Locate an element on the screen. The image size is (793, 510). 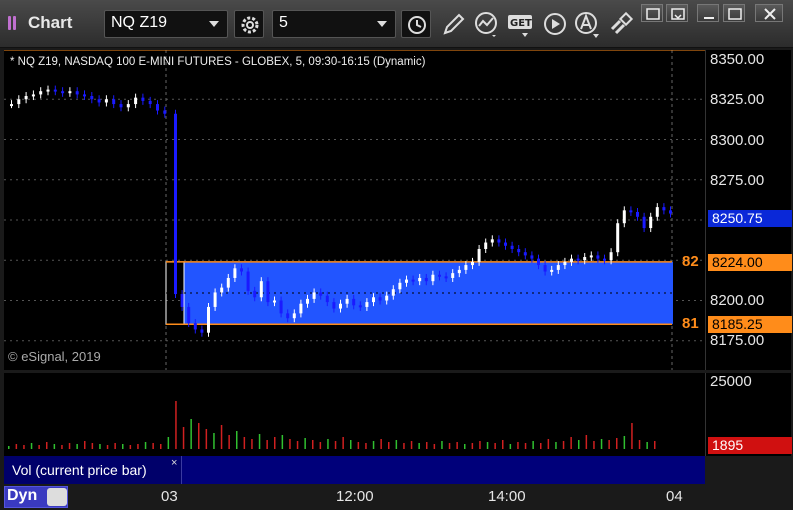
restore-button is located at coordinates (677, 13).